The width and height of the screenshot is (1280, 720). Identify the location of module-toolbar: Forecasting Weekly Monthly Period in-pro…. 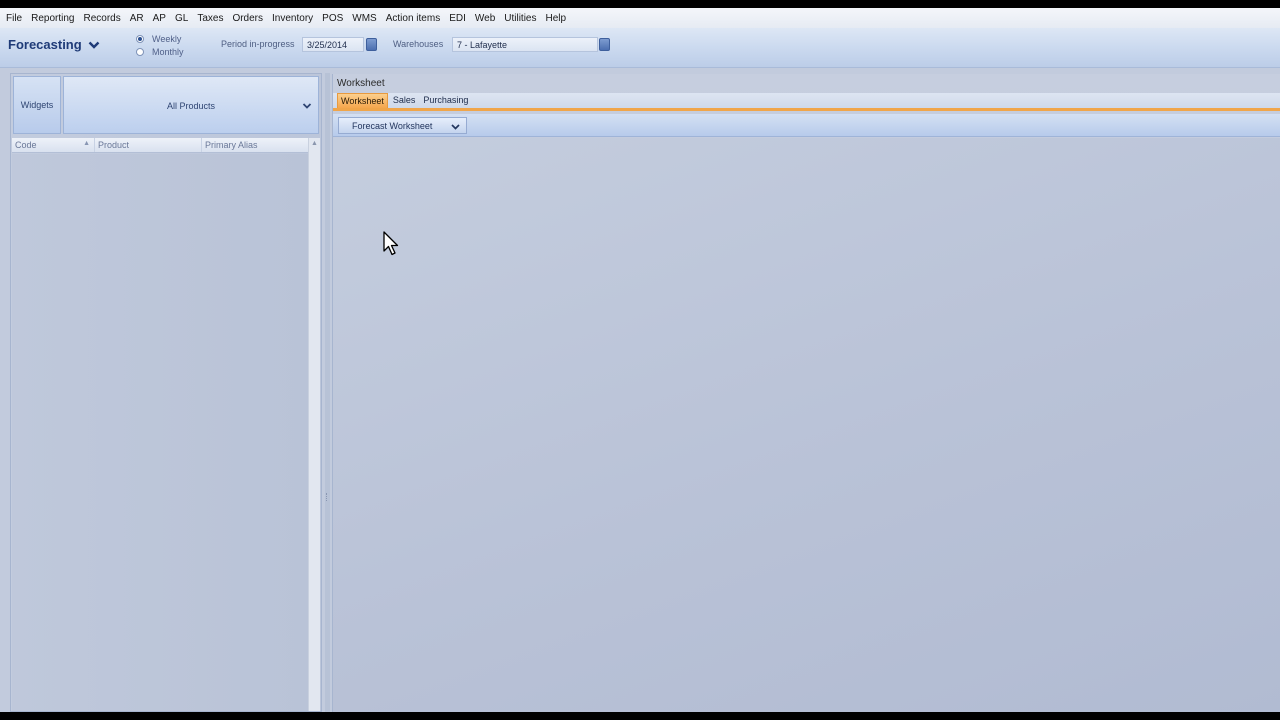
(640, 48).